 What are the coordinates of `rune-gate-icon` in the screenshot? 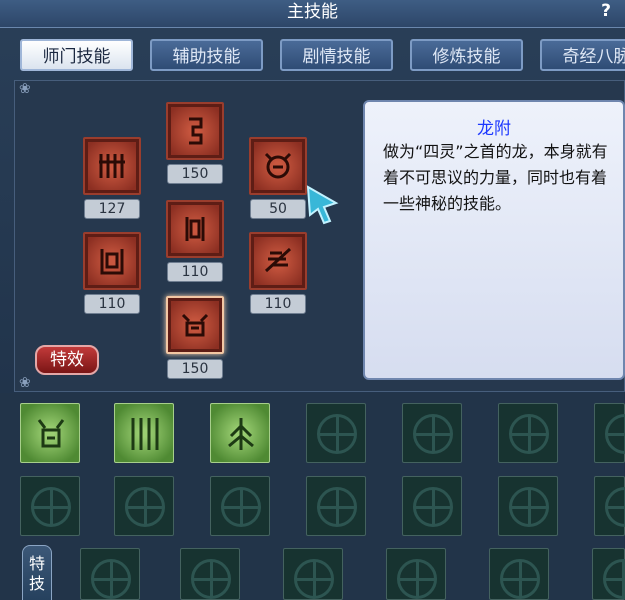 It's located at (195, 229).